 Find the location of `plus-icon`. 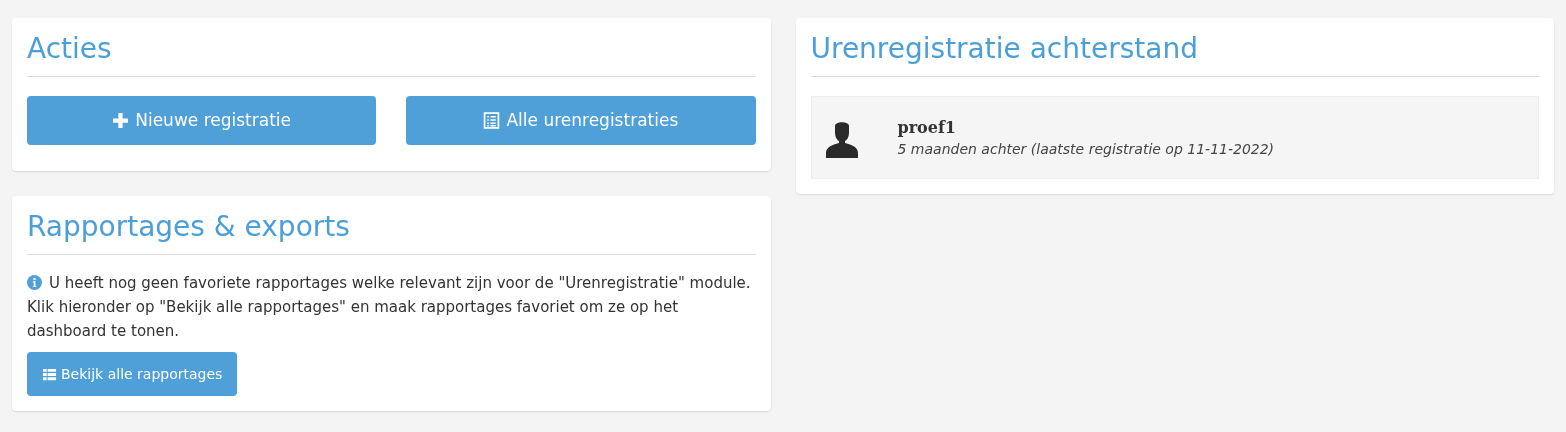

plus-icon is located at coordinates (121, 120).